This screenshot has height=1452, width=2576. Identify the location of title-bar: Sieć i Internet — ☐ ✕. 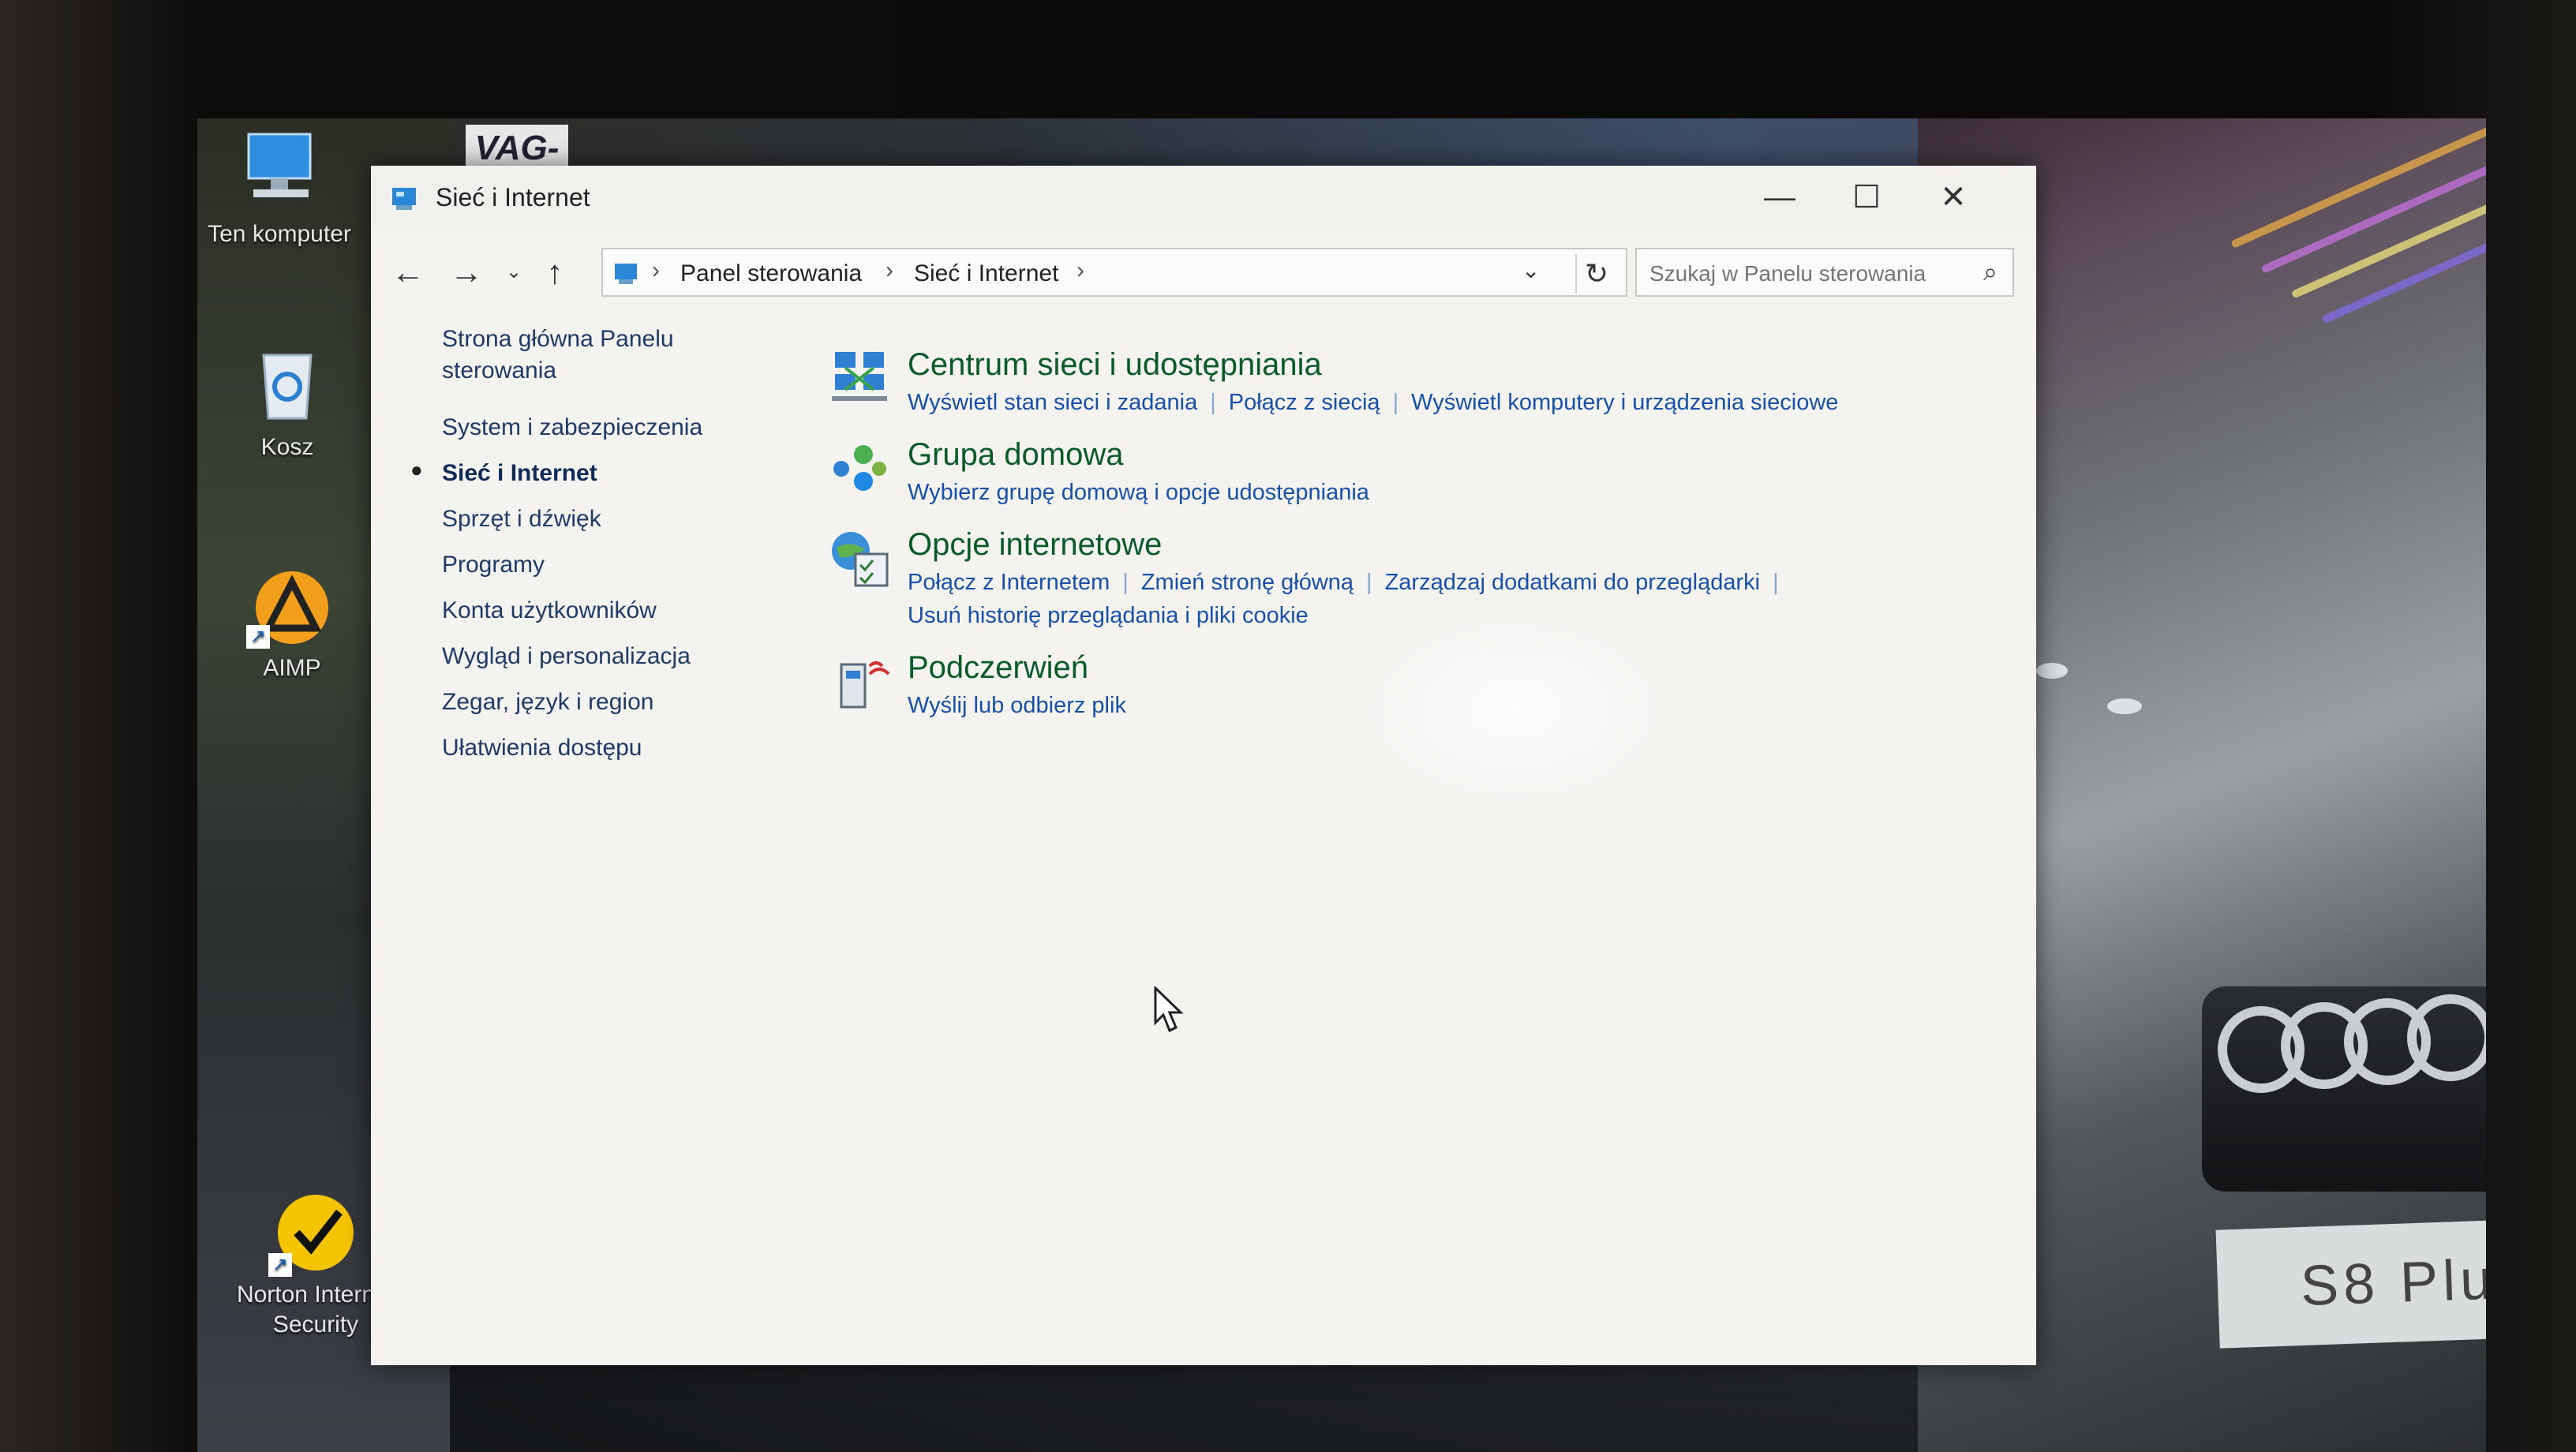
(1203, 197).